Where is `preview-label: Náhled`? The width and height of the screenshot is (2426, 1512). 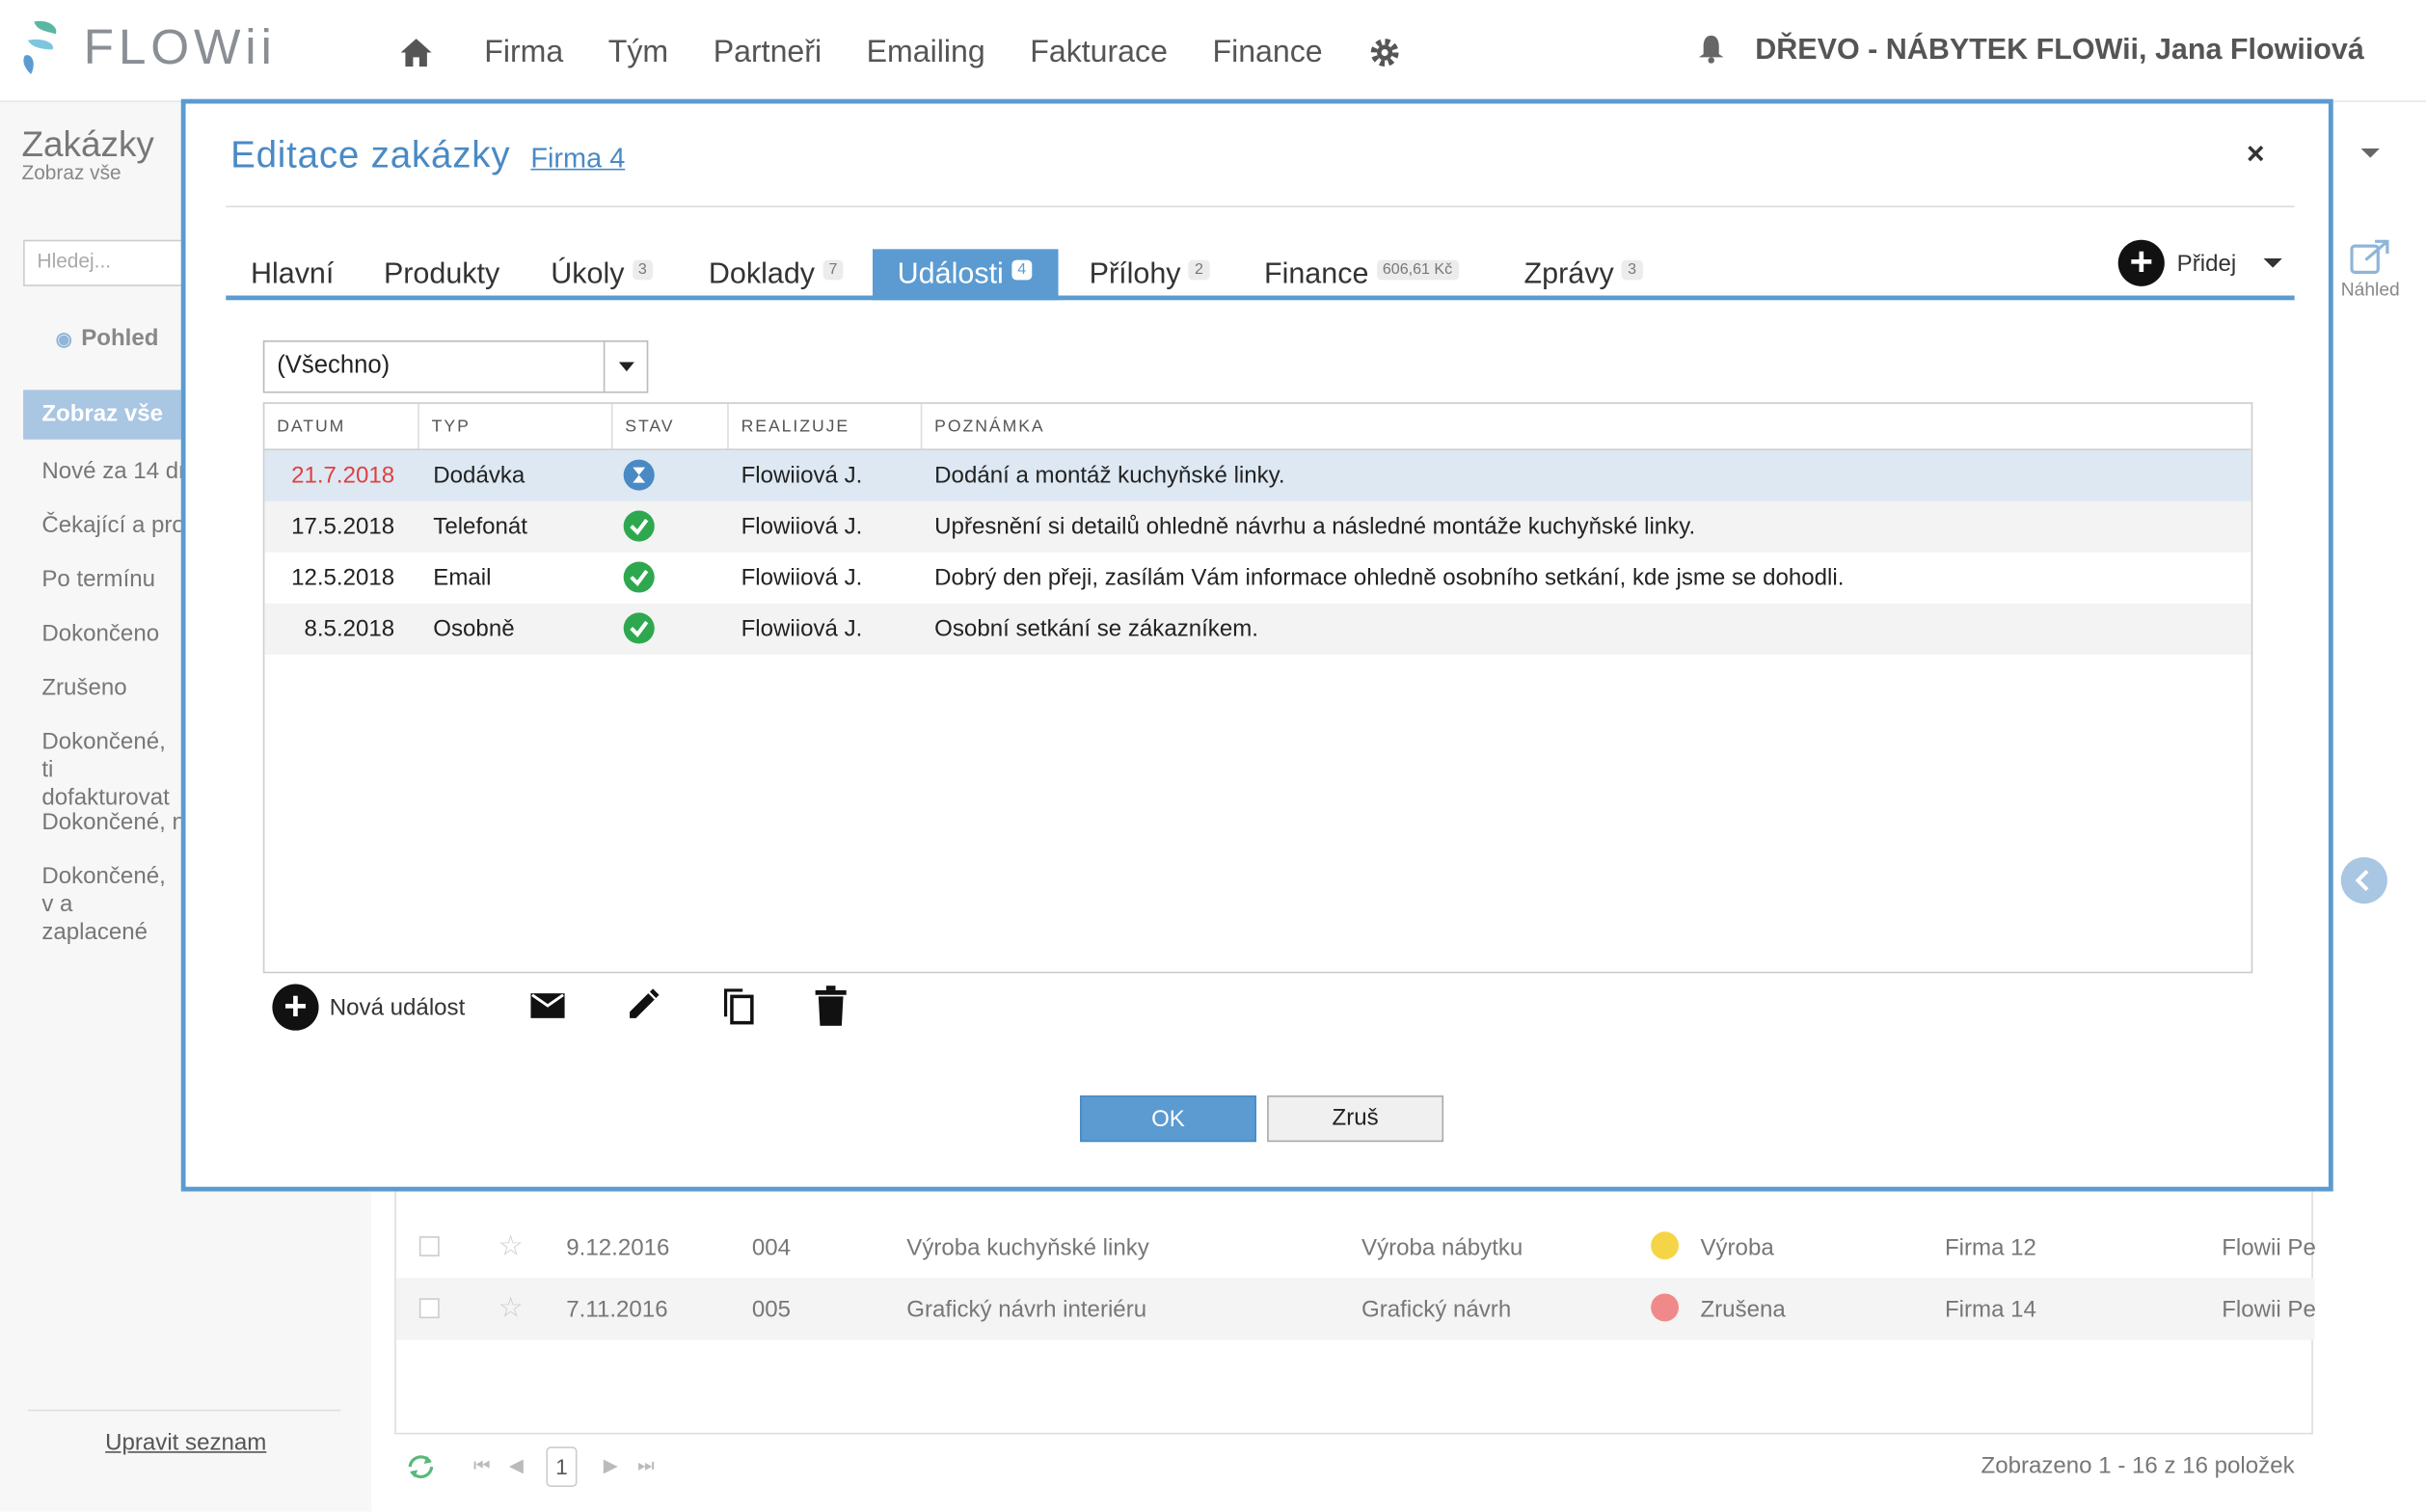
preview-label: Náhled is located at coordinates (2371, 289).